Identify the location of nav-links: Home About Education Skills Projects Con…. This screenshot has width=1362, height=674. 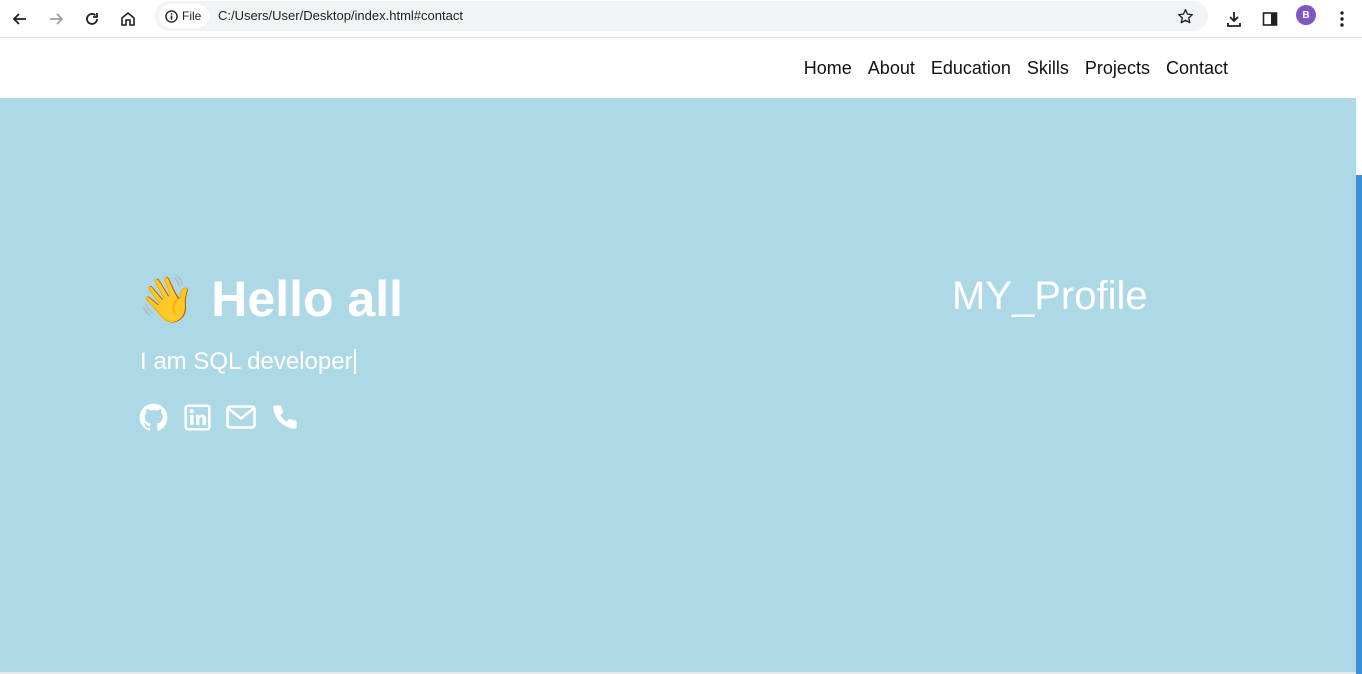
(1016, 68).